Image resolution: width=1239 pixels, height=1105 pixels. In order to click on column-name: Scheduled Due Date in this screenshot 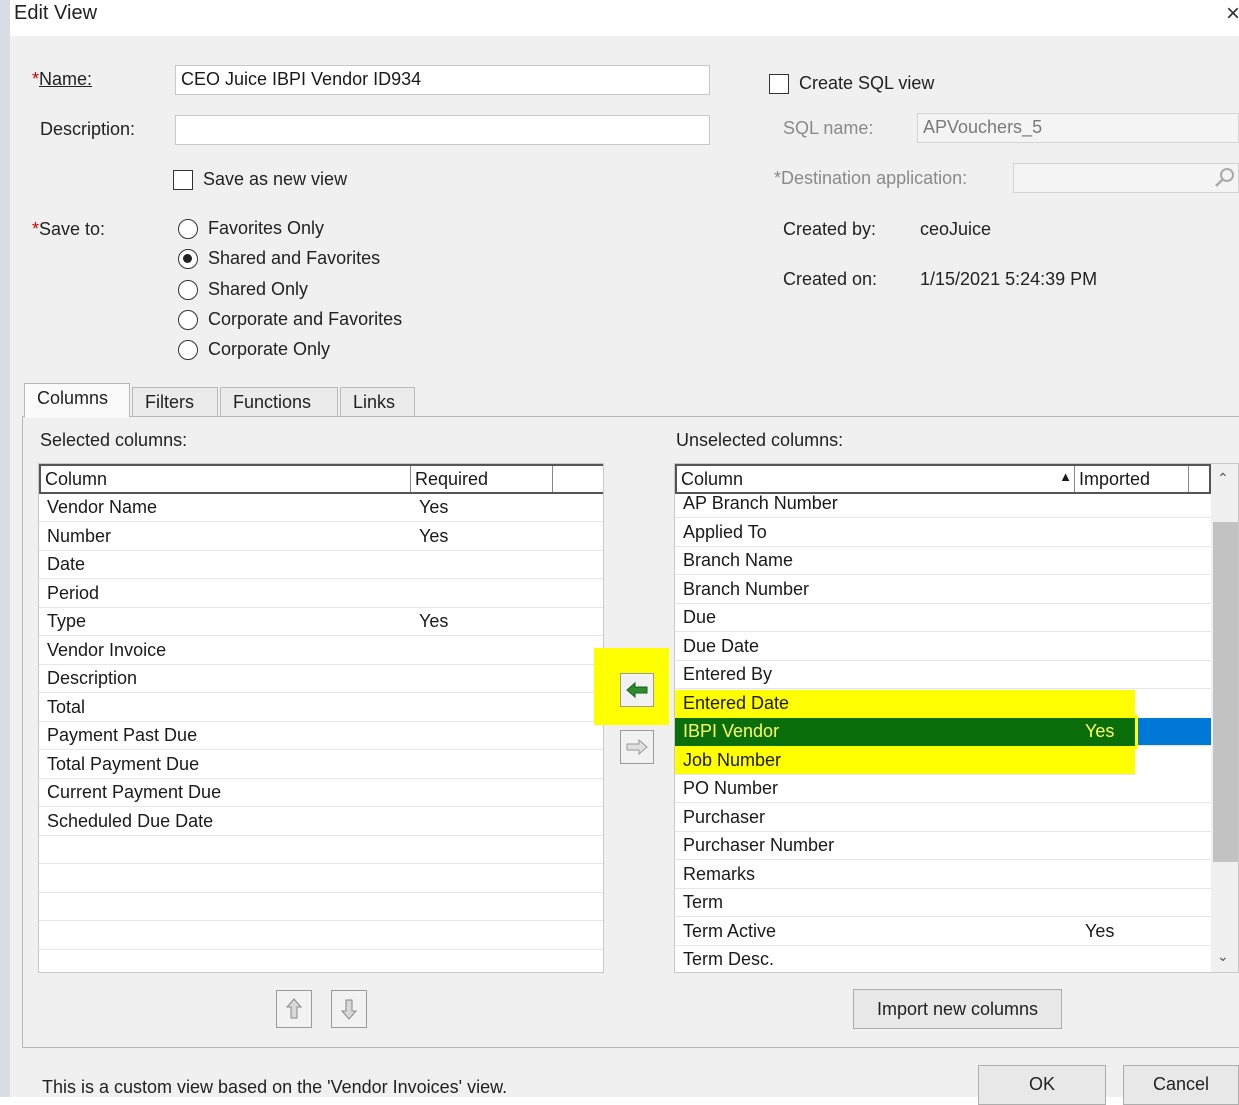, I will do `click(130, 820)`.